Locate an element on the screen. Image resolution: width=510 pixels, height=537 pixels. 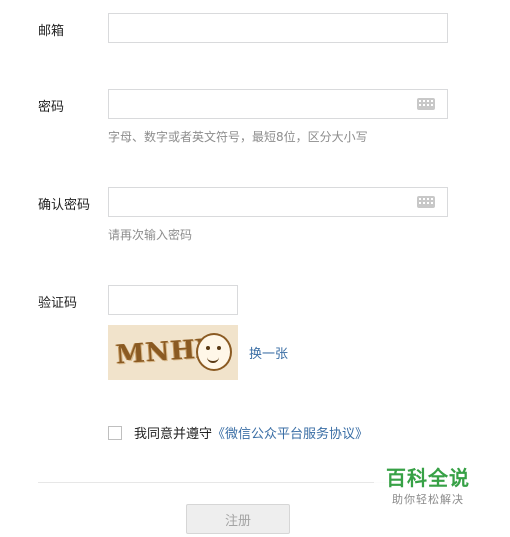
agreement-text: 我同意并遵守 is located at coordinates (173, 434).